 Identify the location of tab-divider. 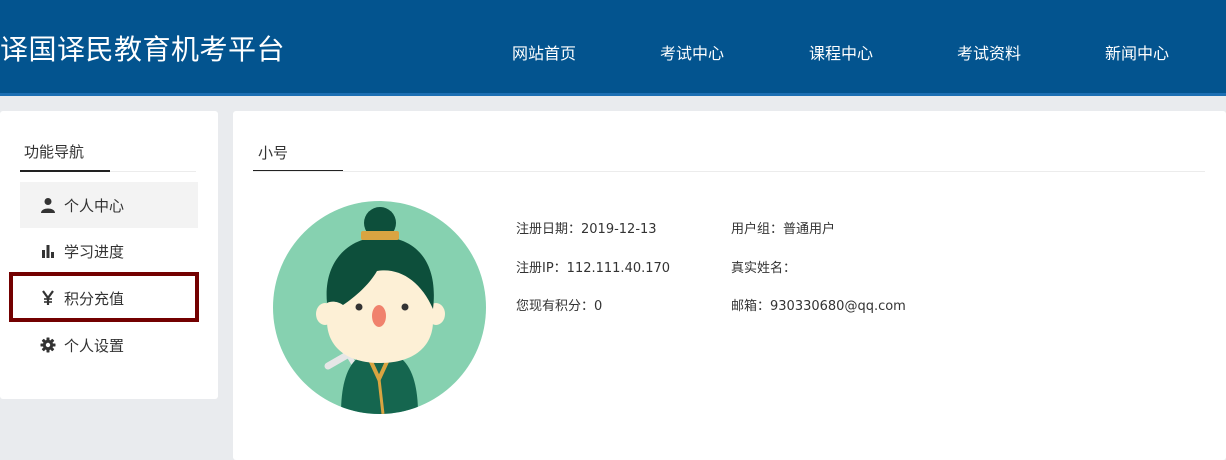
(729, 171).